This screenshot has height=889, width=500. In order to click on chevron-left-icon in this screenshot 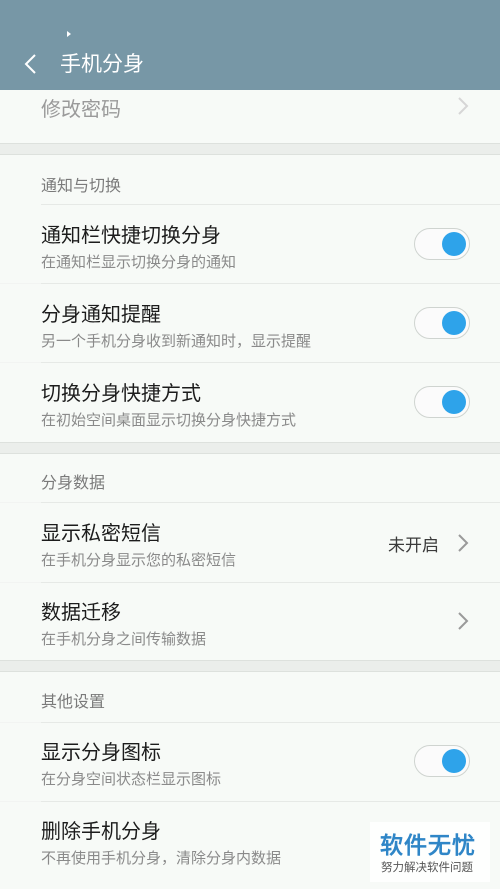, I will do `click(30, 64)`.